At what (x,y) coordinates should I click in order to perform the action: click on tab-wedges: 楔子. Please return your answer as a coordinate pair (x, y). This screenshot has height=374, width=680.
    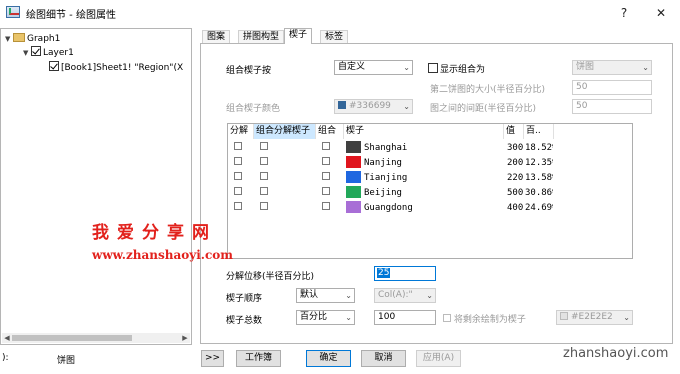
    Looking at the image, I should click on (298, 36).